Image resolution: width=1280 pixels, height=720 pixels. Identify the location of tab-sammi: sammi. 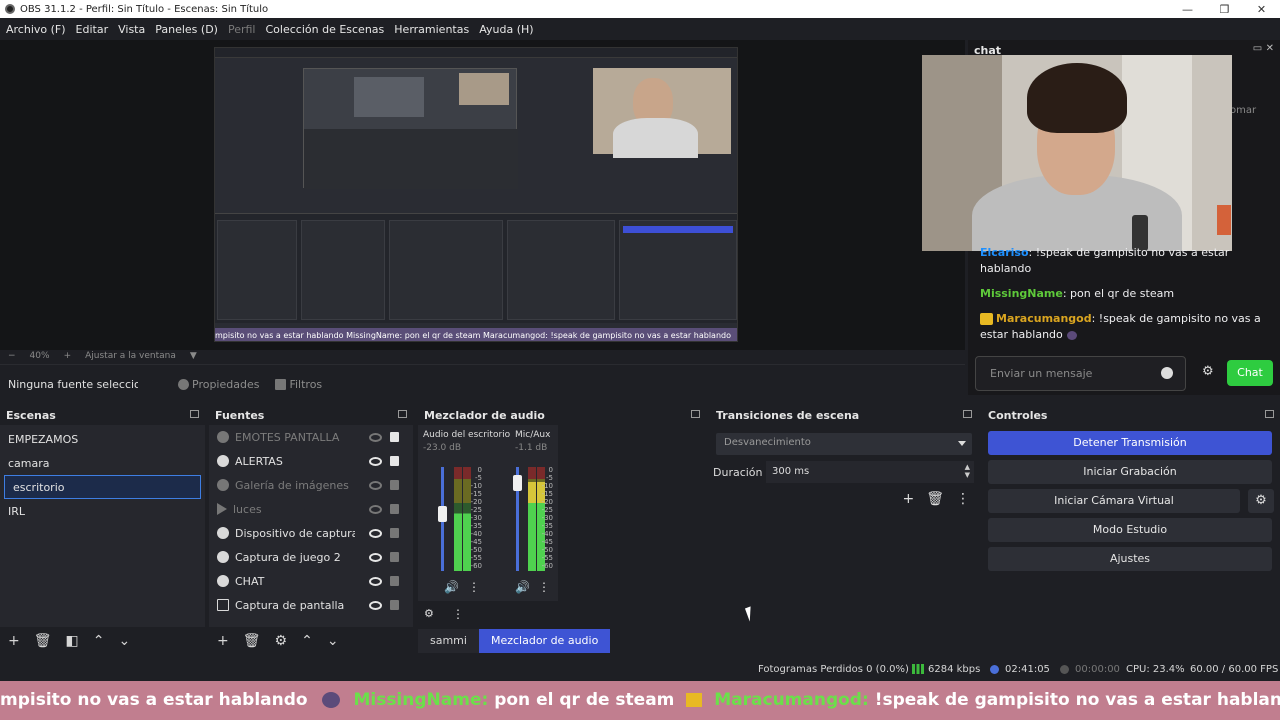
(448, 641).